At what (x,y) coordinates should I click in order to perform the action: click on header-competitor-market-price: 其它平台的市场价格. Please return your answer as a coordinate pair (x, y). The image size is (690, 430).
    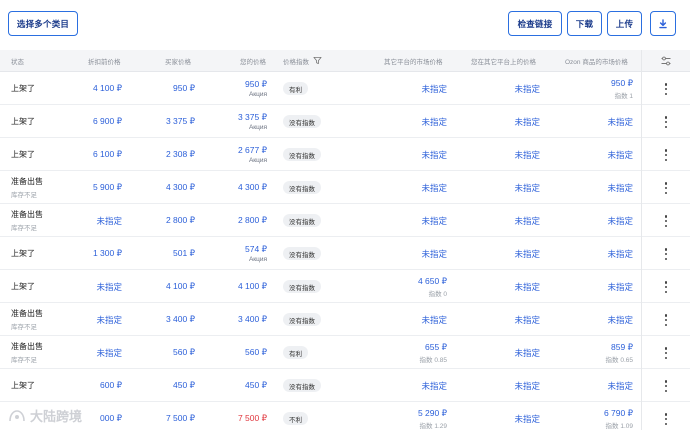
    Looking at the image, I should click on (413, 61).